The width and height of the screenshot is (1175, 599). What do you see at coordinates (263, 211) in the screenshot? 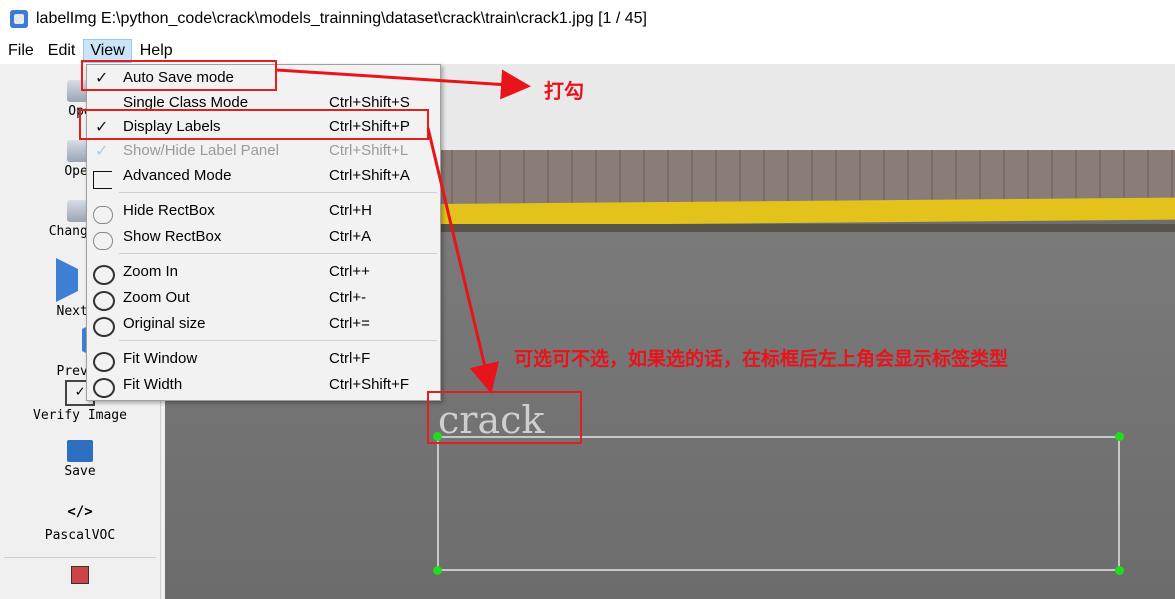
I see `menu-item-hide-rectbox: Hide RectBox Ctrl+H` at bounding box center [263, 211].